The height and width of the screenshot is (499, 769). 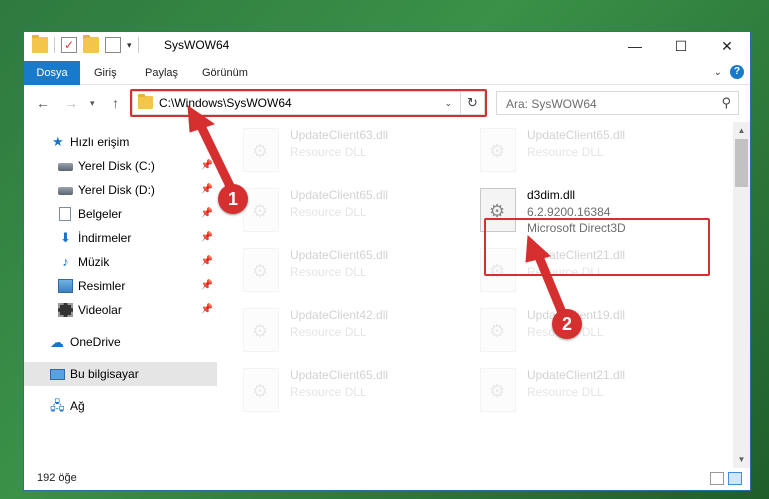 What do you see at coordinates (718, 72) in the screenshot?
I see `expand-ribbon-icon: ⌄` at bounding box center [718, 72].